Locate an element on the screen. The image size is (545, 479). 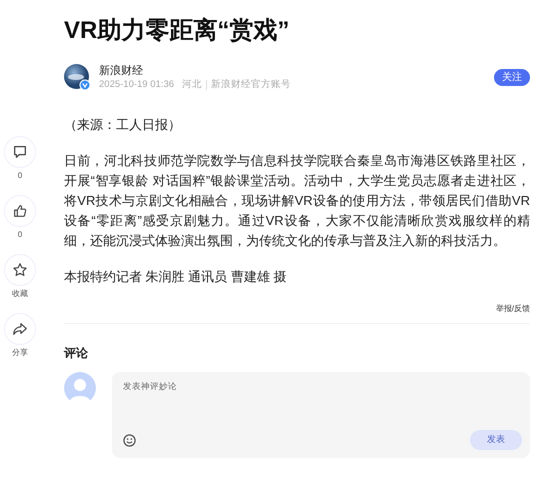
like-button is located at coordinates (20, 211).